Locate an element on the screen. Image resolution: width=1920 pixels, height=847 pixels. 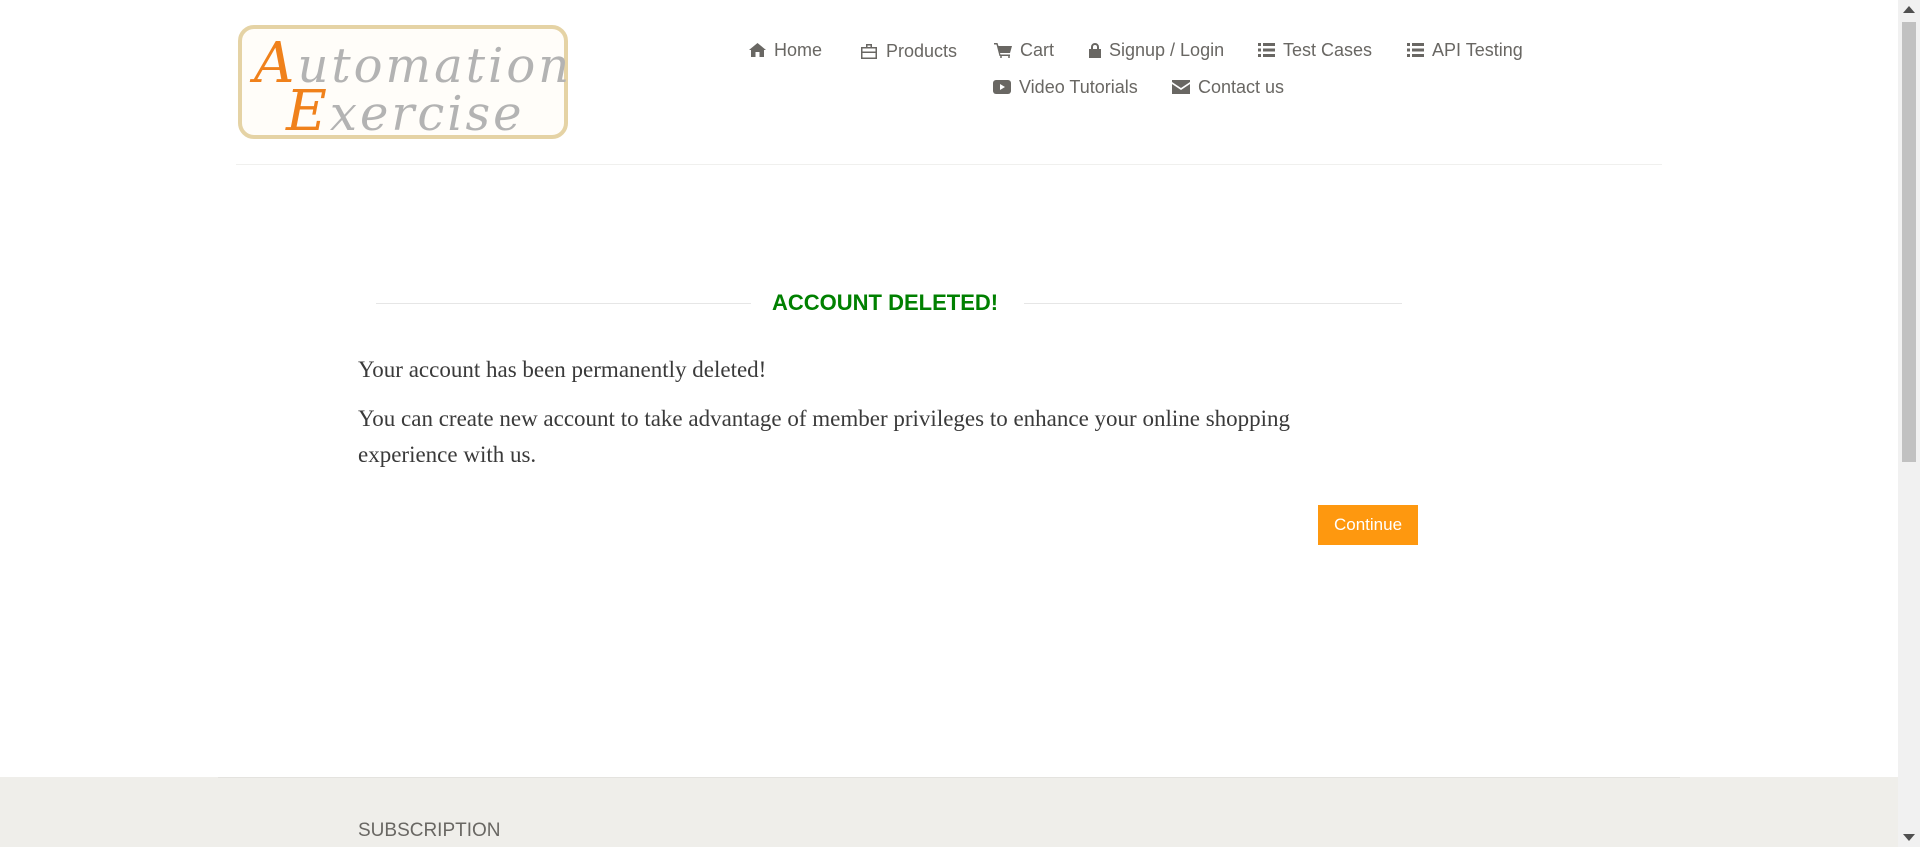
nav-cart: Cart is located at coordinates (1024, 50).